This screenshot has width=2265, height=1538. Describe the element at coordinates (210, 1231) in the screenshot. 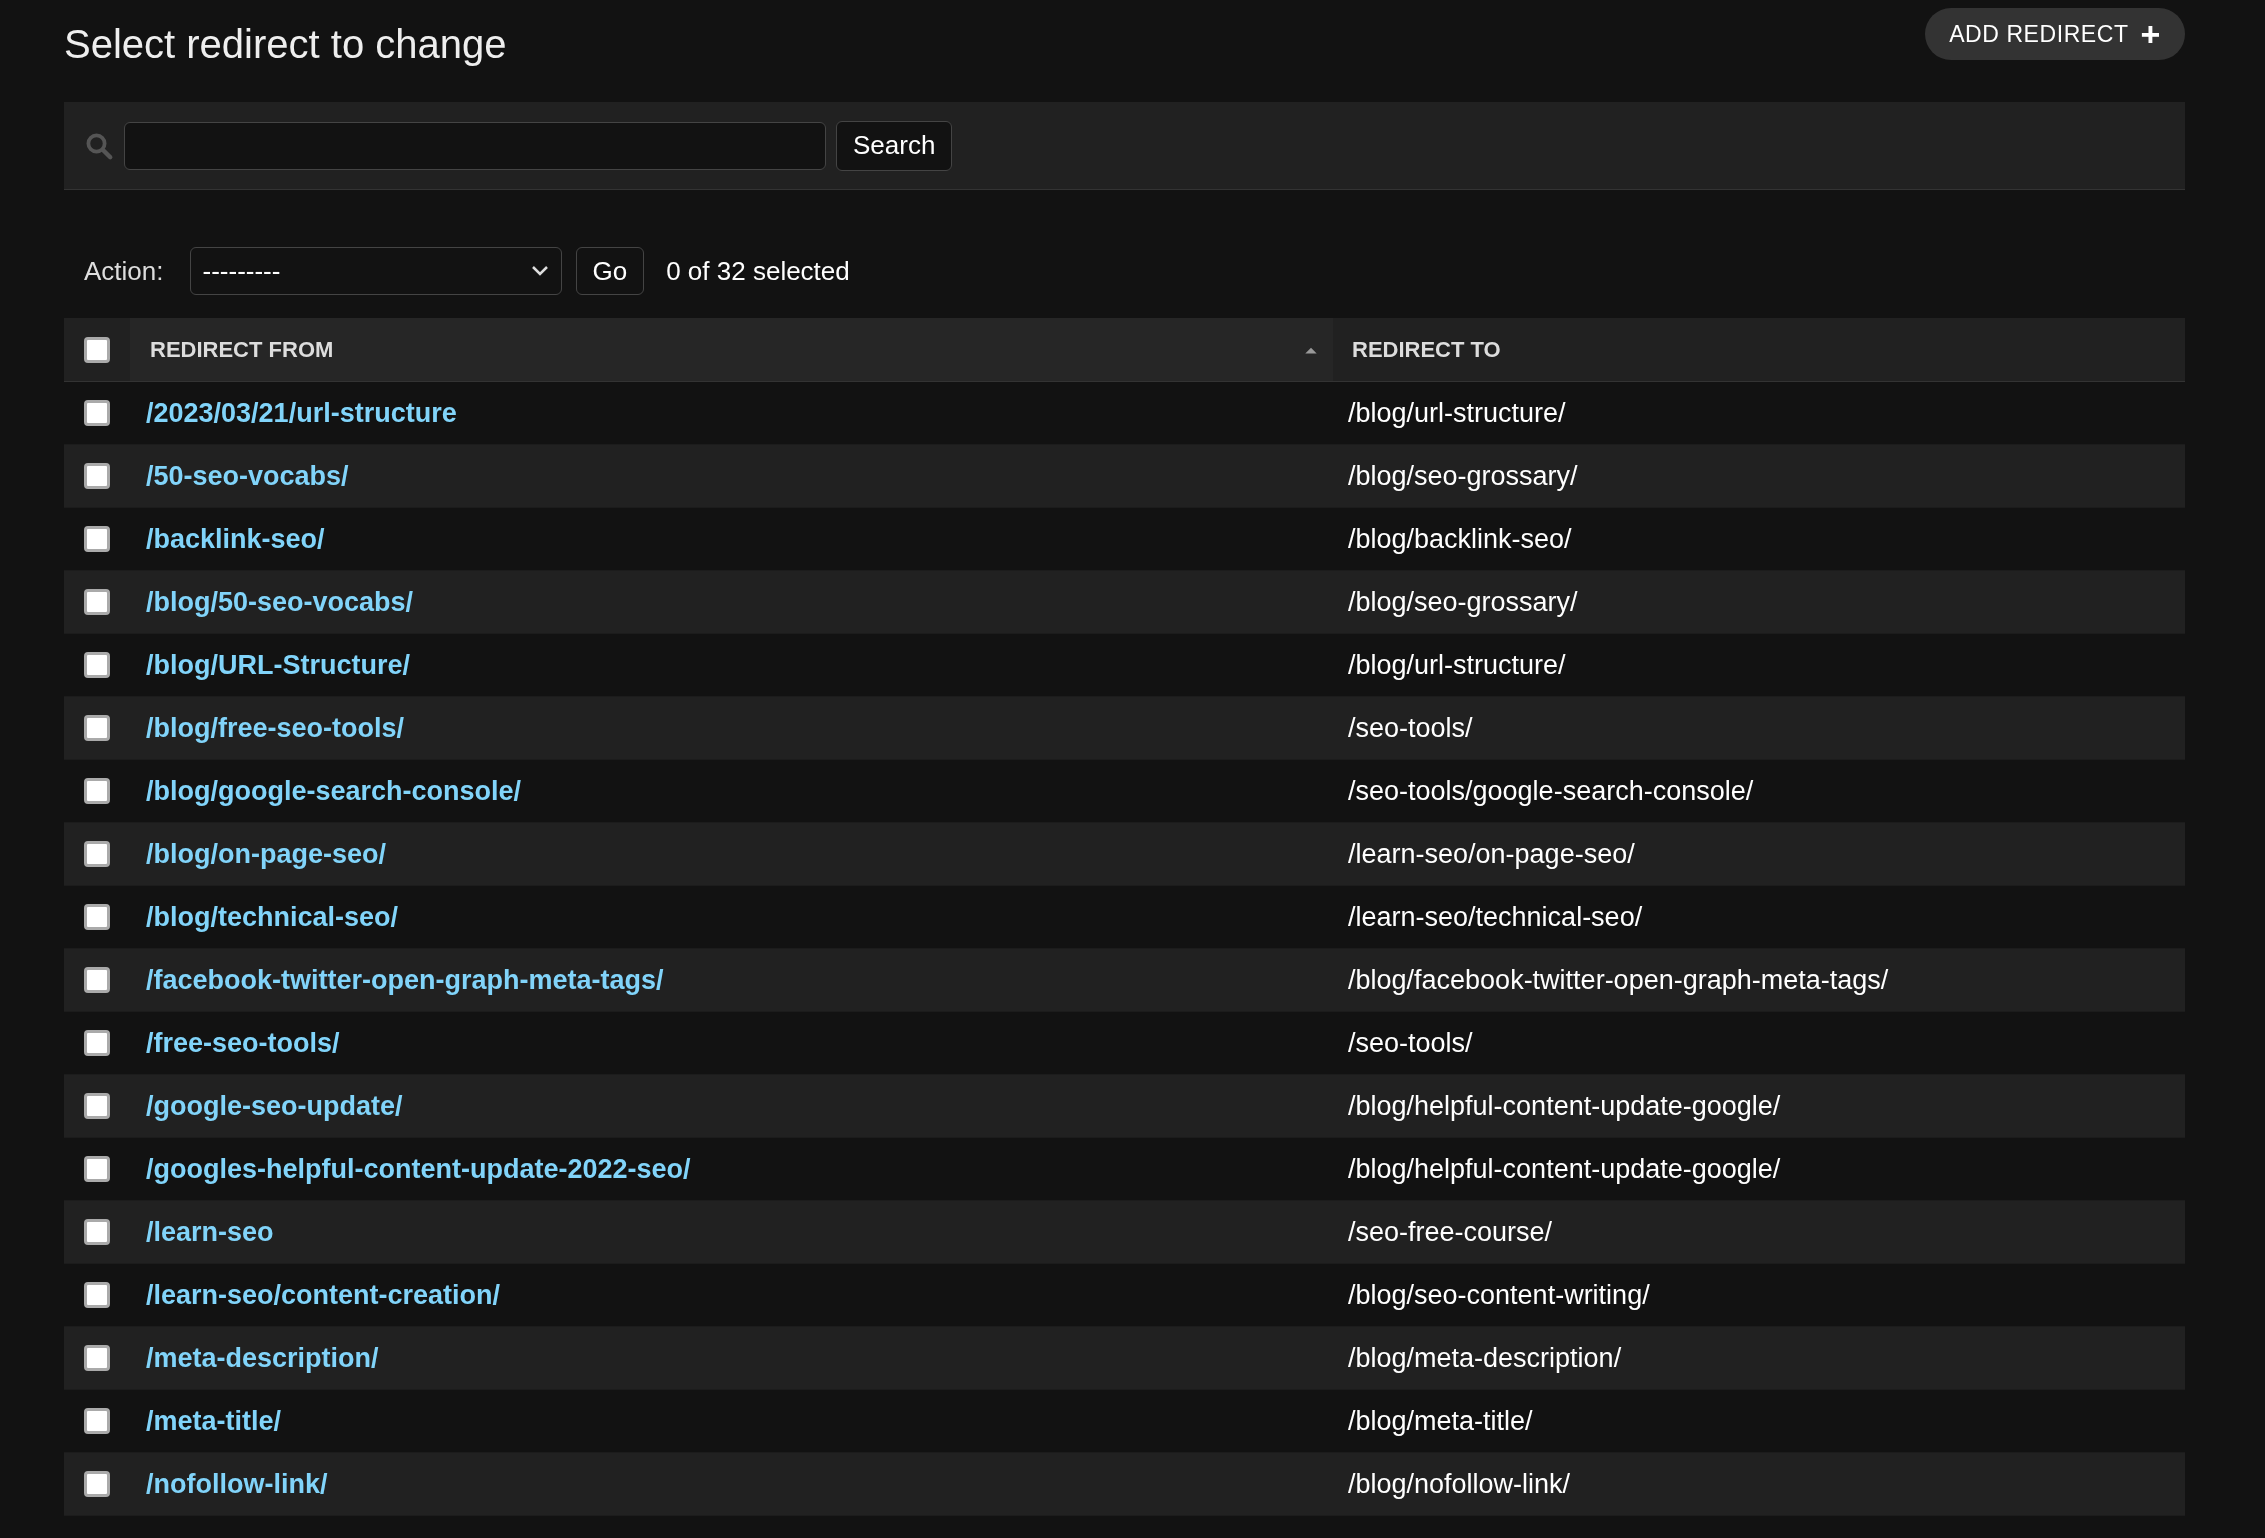

I see `redirect-from-link: /learn-seo` at that location.